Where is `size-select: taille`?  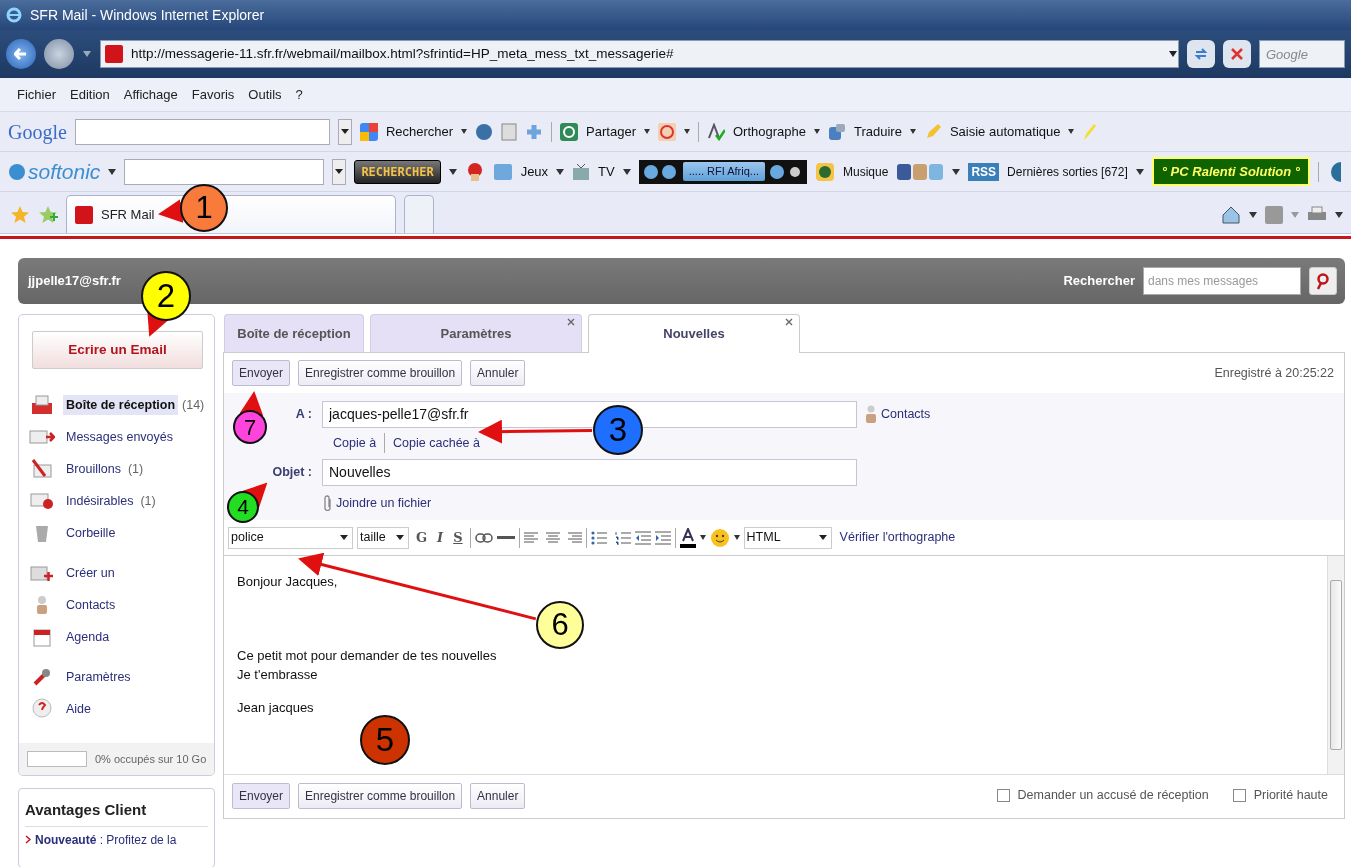
size-select: taille is located at coordinates (383, 537).